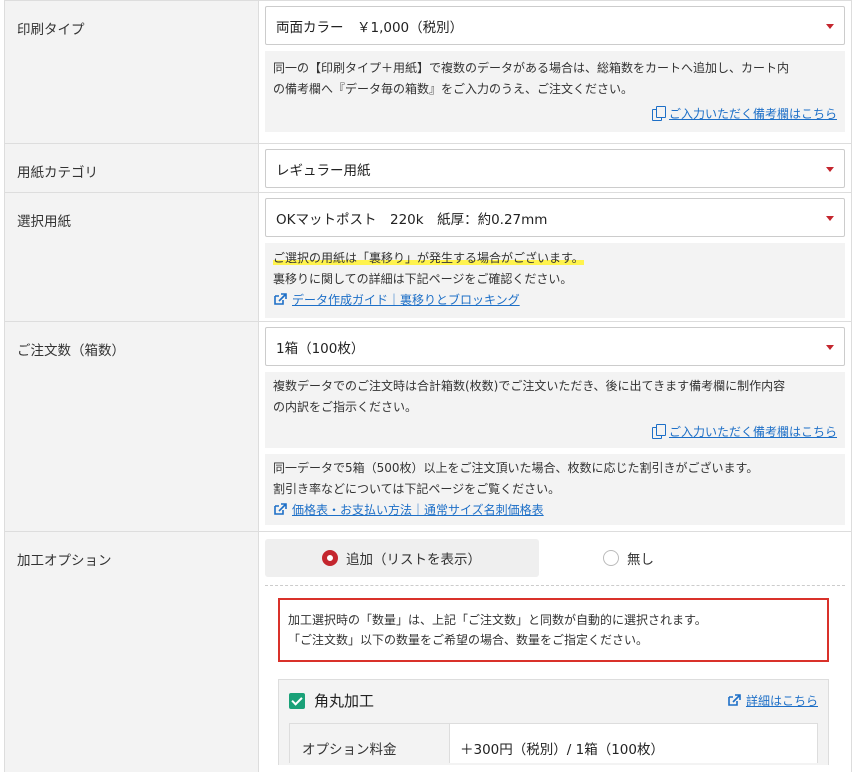 This screenshot has height=772, width=856. Describe the element at coordinates (555, 432) in the screenshot. I see `quantity-note1-linkline: ご入力いただく備考欄はこちら` at that location.